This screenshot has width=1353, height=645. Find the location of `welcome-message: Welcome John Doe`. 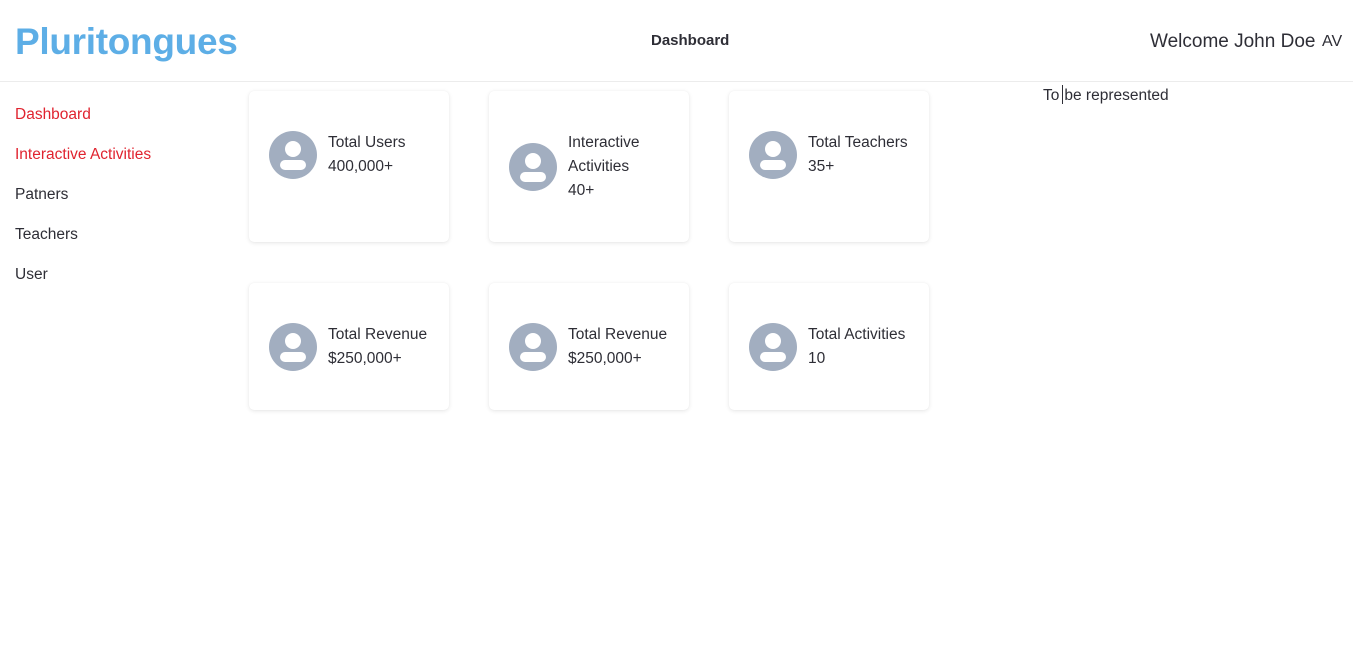

welcome-message: Welcome John Doe is located at coordinates (1233, 41).